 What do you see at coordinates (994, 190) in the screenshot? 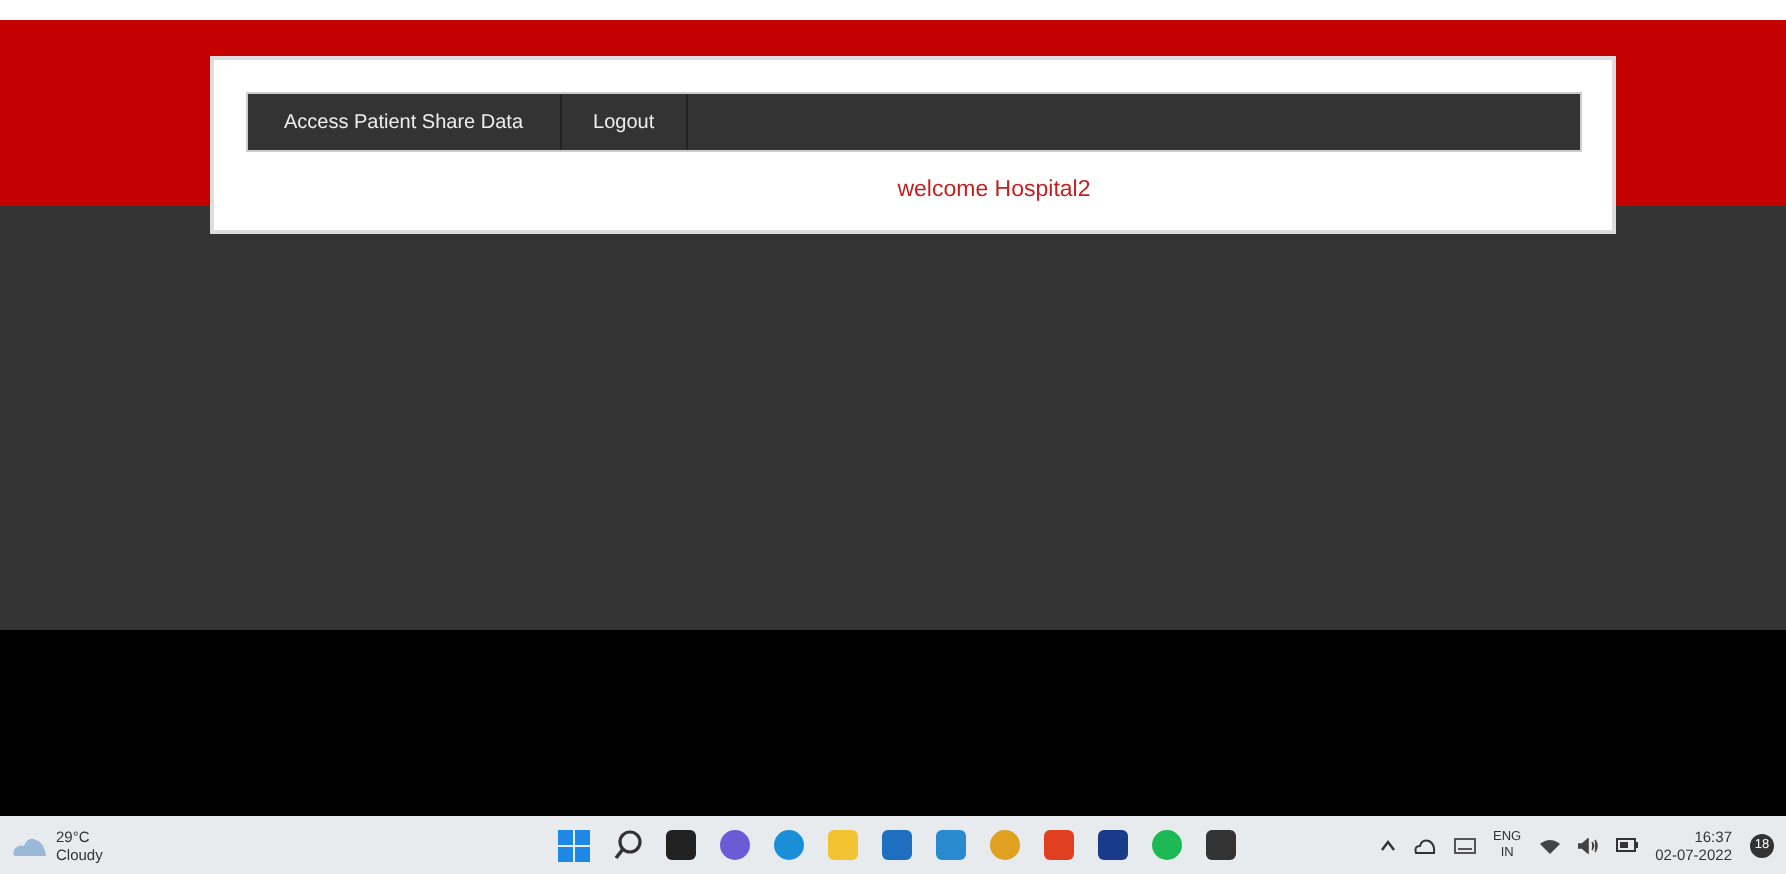
I see `welcome-text: welcome Hospital2` at bounding box center [994, 190].